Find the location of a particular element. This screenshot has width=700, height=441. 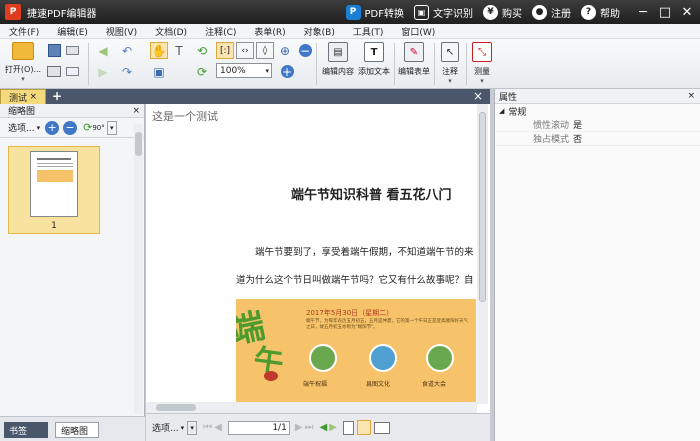

document-heading: 端午节知识科普 看五花八门 is located at coordinates (371, 195).